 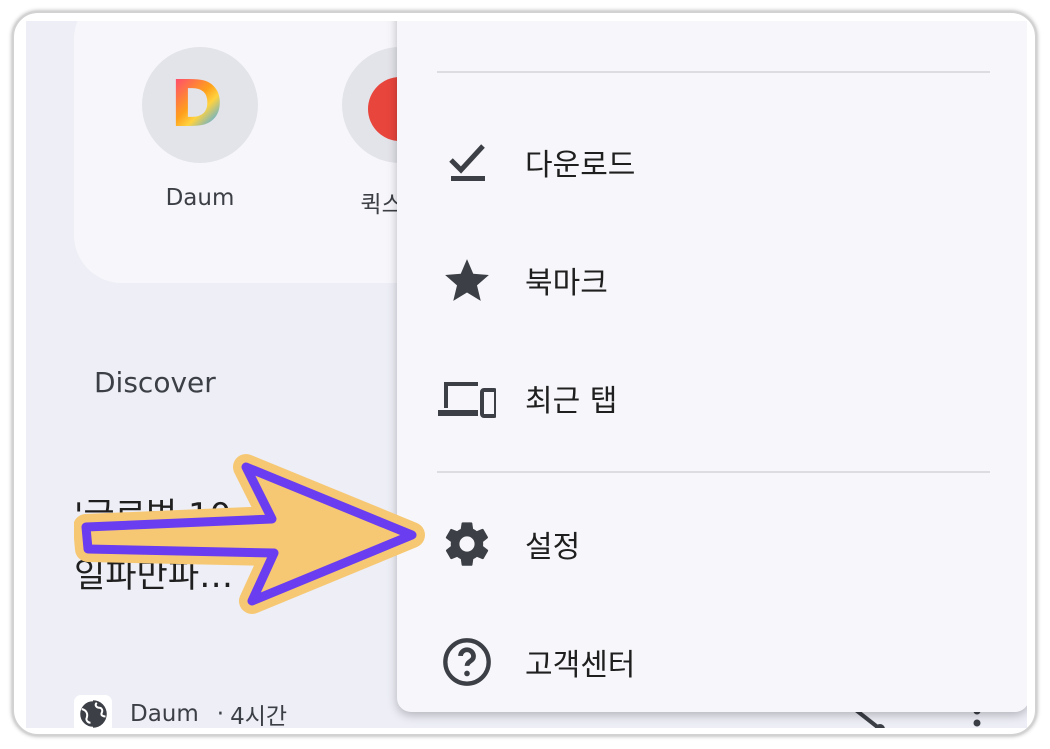 What do you see at coordinates (259, 716) in the screenshot?
I see `article-time: 4시간` at bounding box center [259, 716].